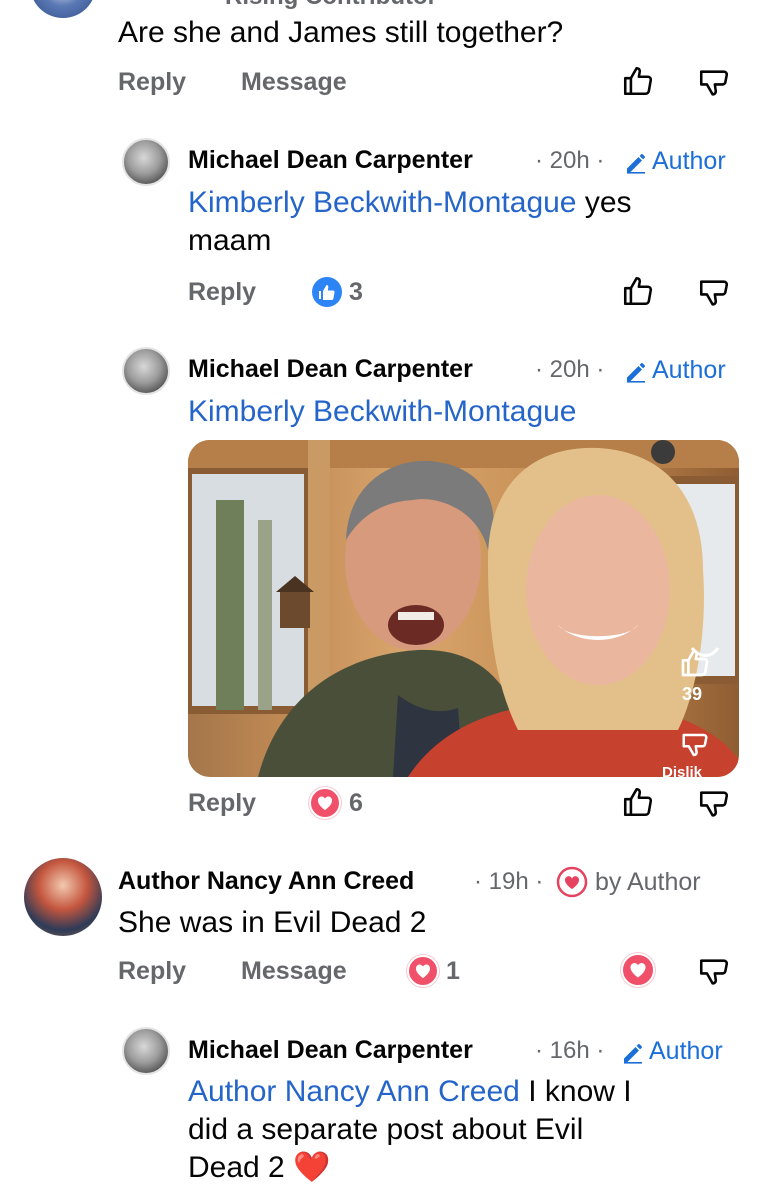 The image size is (761, 1200). What do you see at coordinates (638, 970) in the screenshot?
I see `heart-react-button` at bounding box center [638, 970].